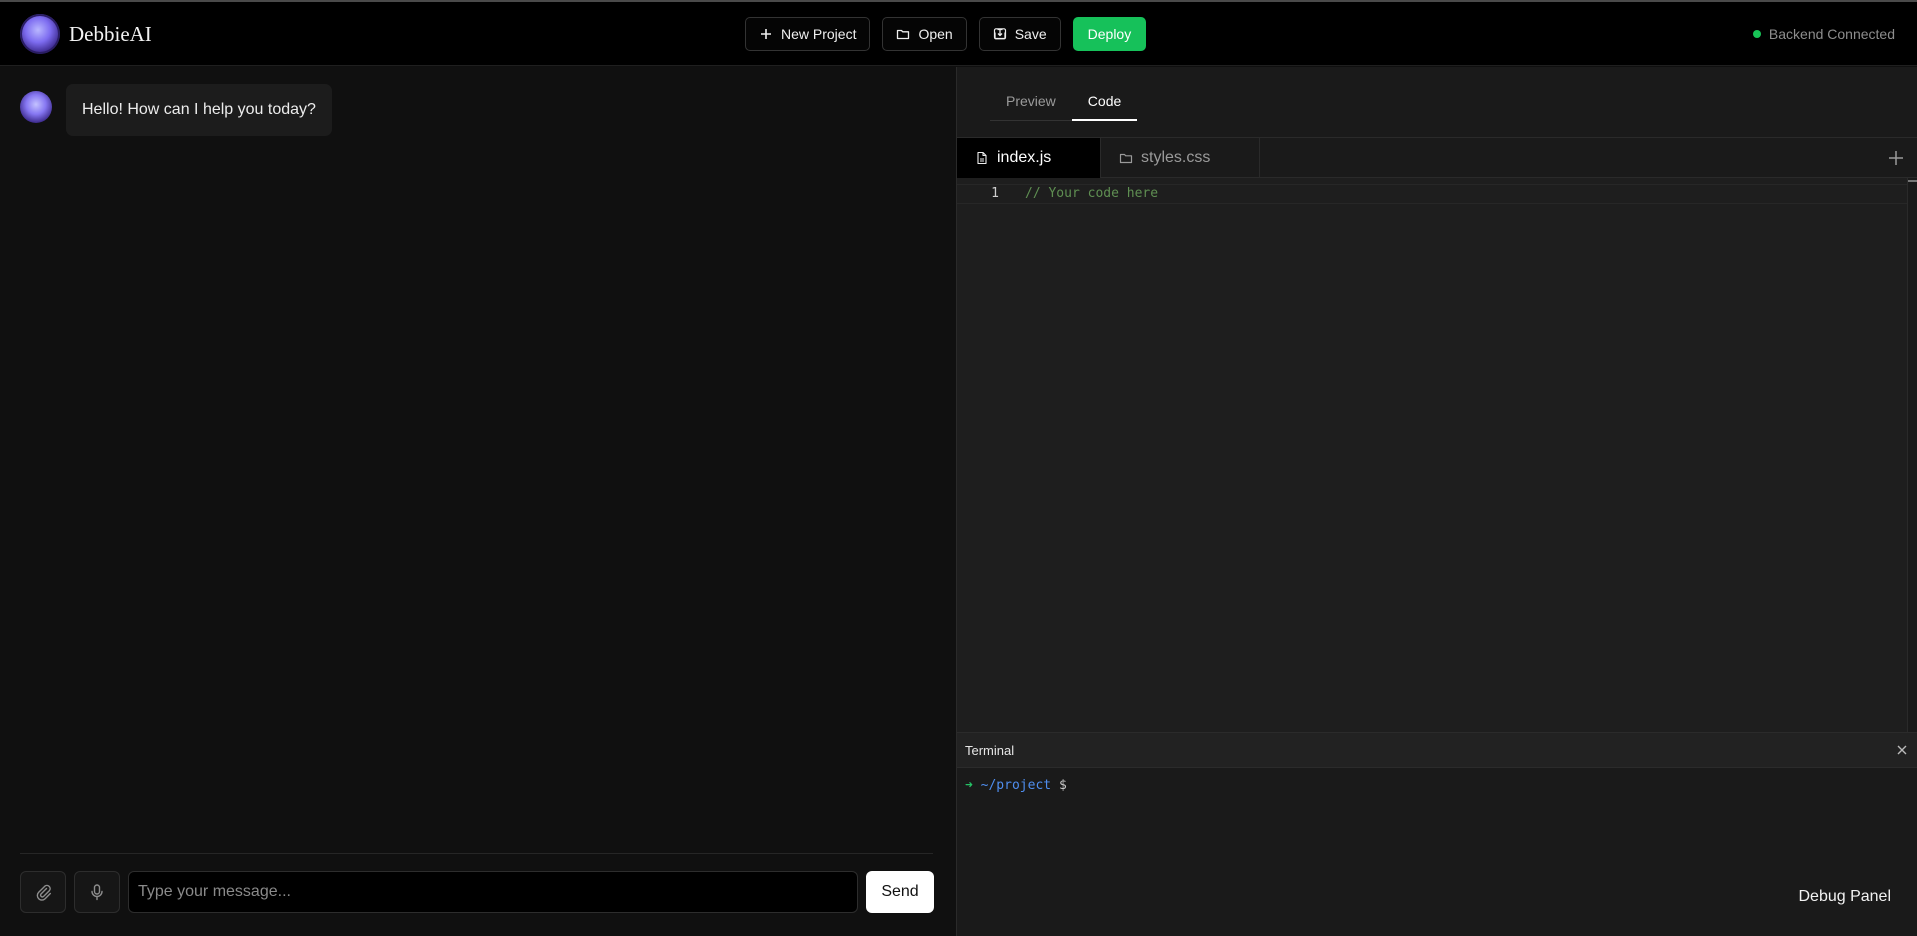  I want to click on chat-message: Hello! How can I help you today?, so click(176, 110).